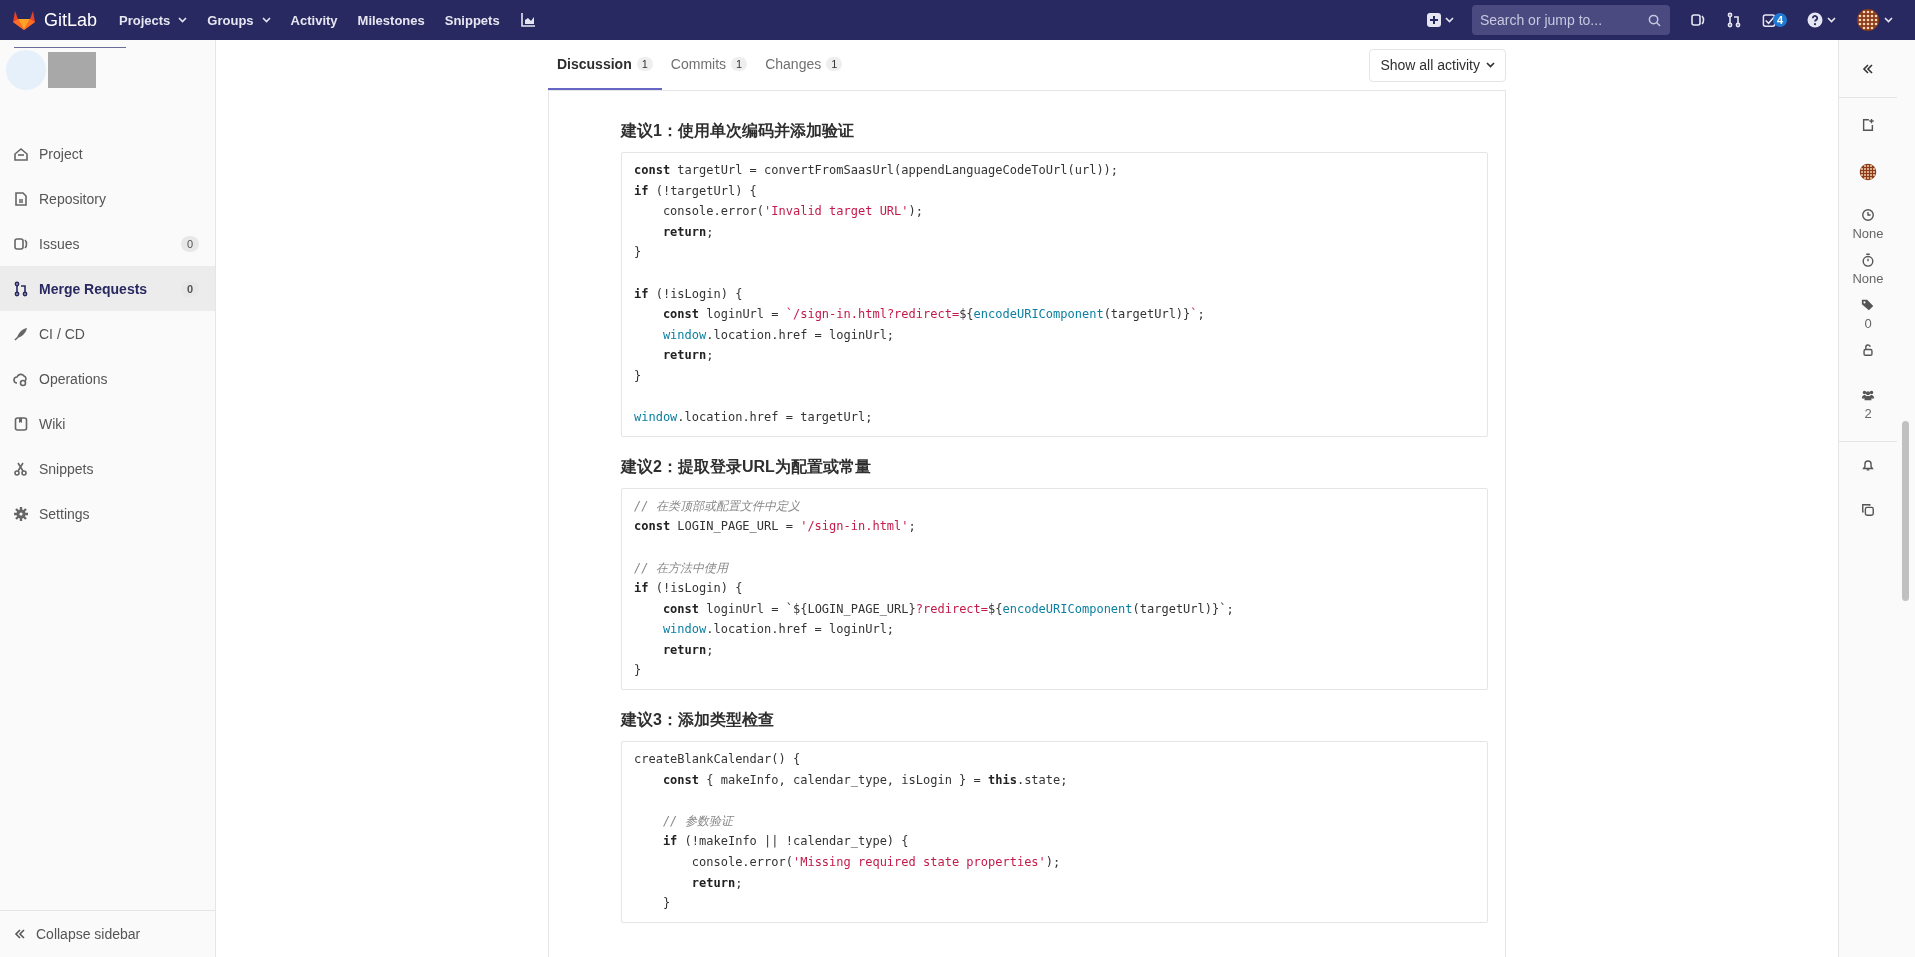 This screenshot has height=957, width=1915. What do you see at coordinates (107, 513) in the screenshot?
I see `sidebar-item: Settings` at bounding box center [107, 513].